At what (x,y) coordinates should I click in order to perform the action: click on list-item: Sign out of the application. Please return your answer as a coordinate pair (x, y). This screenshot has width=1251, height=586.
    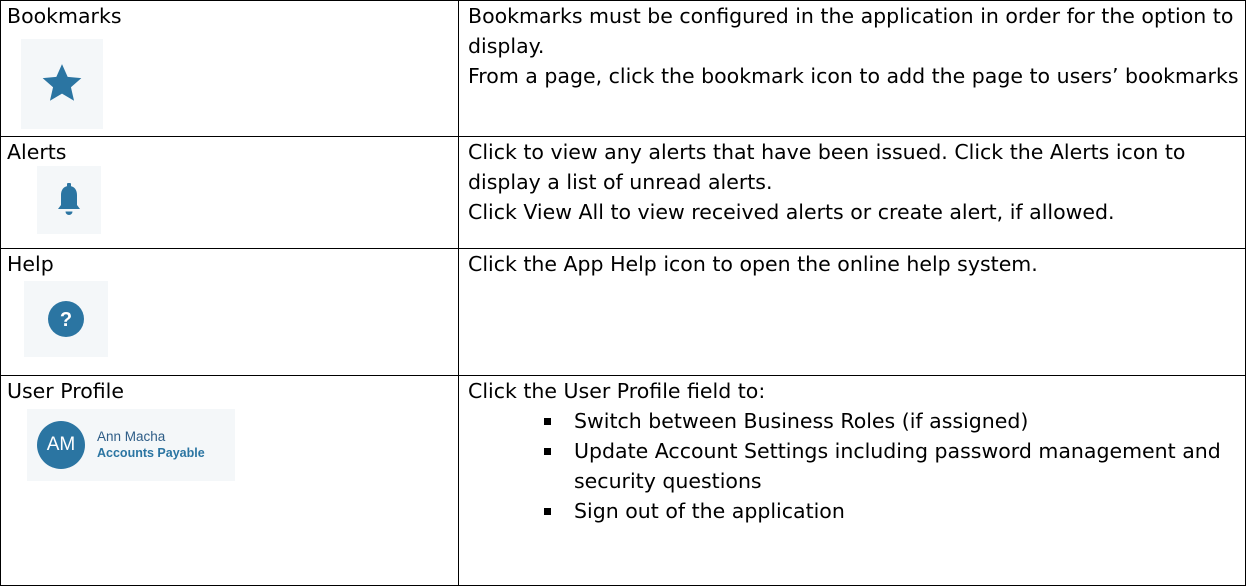
    Looking at the image, I should click on (854, 511).